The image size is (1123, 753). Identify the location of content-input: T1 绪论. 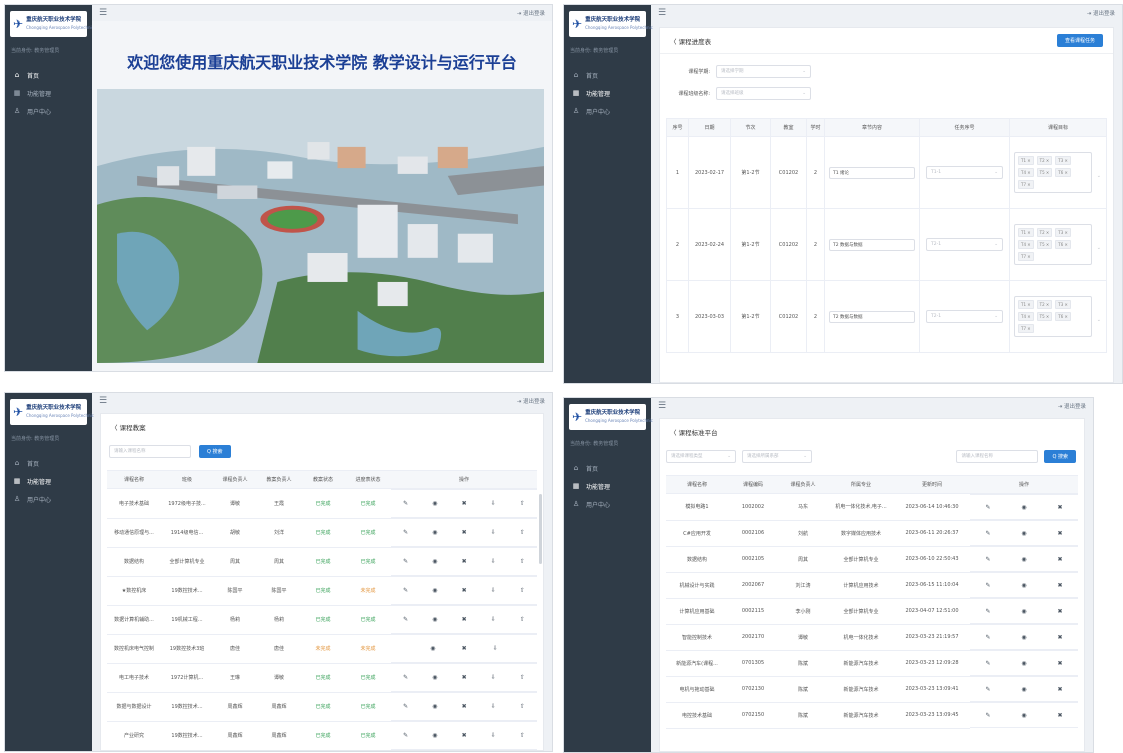
(872, 172).